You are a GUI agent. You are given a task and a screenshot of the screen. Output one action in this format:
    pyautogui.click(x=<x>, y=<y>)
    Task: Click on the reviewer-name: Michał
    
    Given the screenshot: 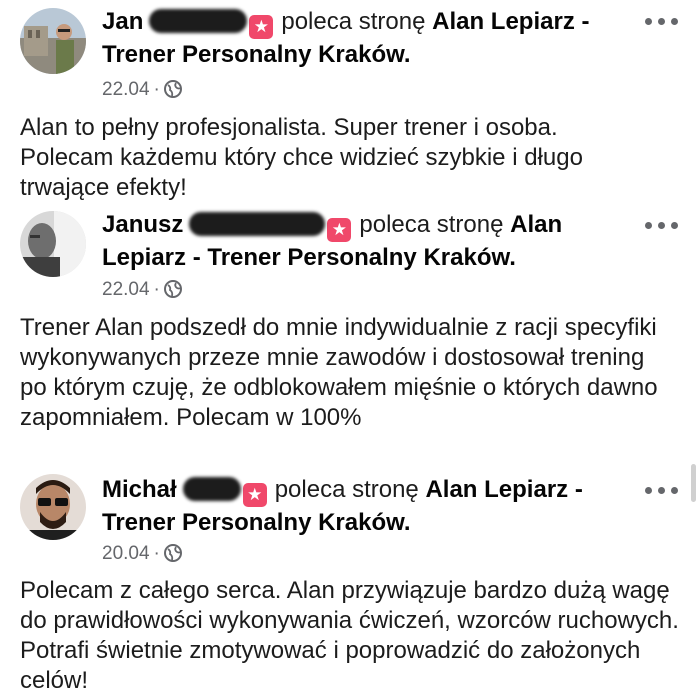 What is the action you would take?
    pyautogui.click(x=139, y=489)
    